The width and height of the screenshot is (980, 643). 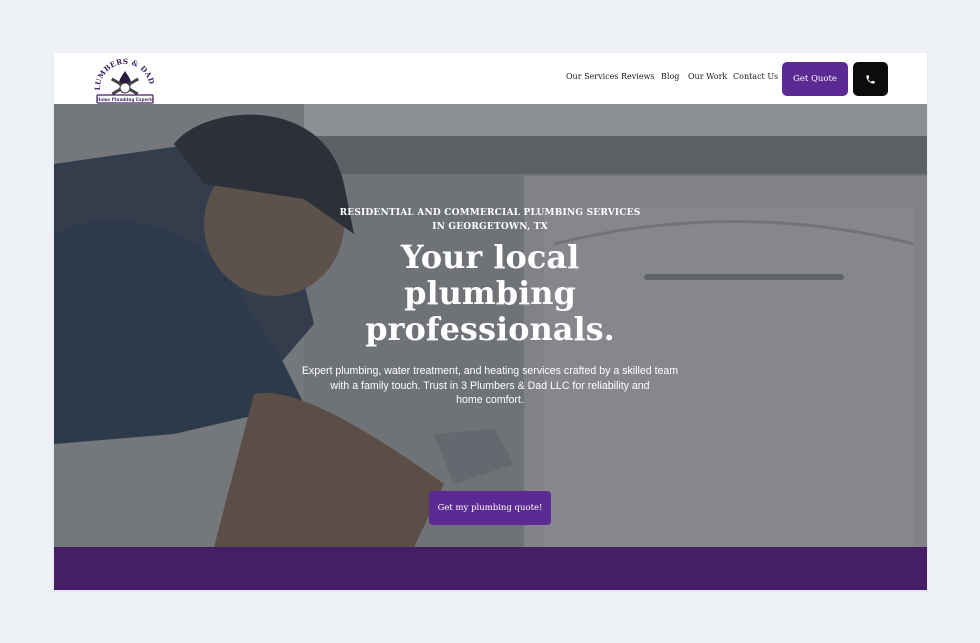 What do you see at coordinates (125, 99) in the screenshot?
I see `logo-ribbon-text: Home Plumbing Experts` at bounding box center [125, 99].